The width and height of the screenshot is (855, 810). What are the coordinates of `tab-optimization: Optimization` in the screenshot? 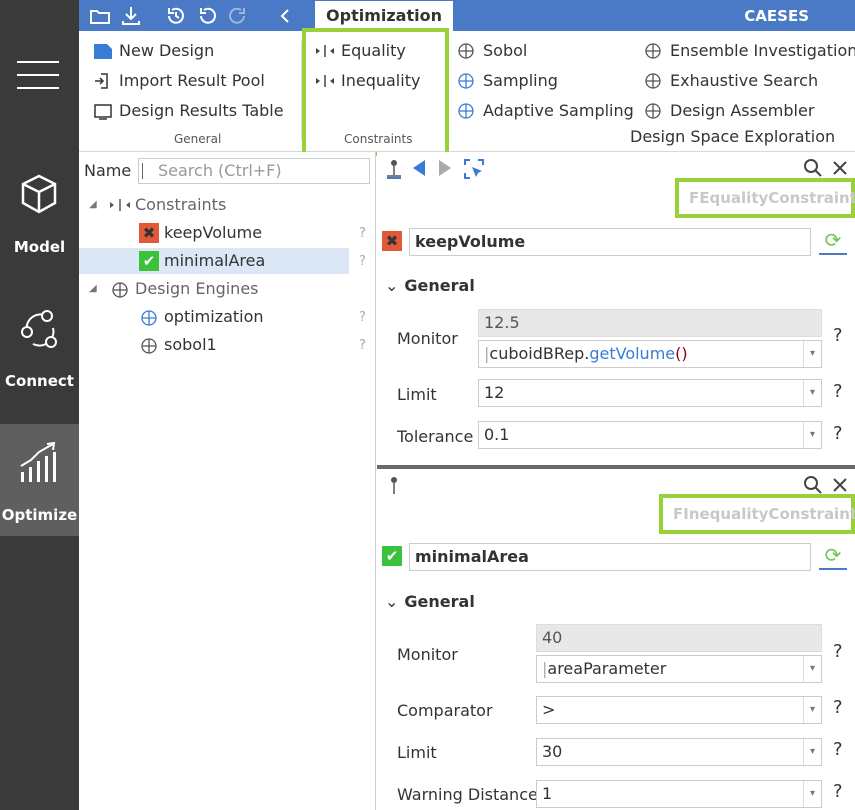 It's located at (384, 16).